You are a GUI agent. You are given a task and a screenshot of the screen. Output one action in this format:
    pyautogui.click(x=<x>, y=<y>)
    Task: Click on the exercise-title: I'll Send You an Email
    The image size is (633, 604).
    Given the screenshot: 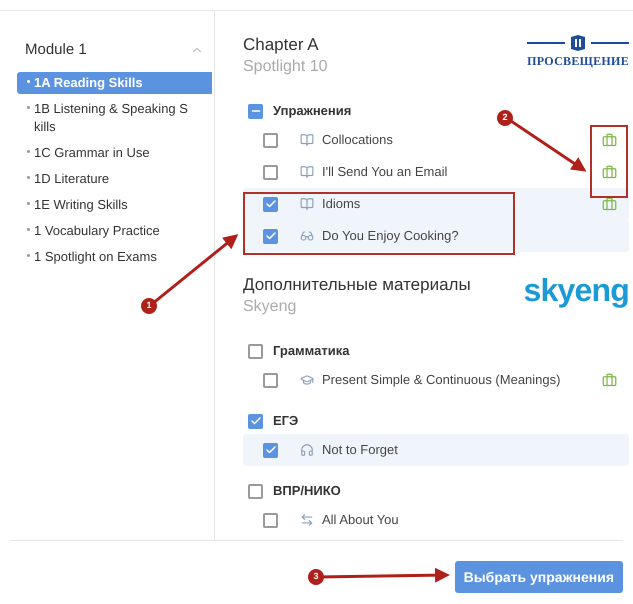 What is the action you would take?
    pyautogui.click(x=385, y=172)
    